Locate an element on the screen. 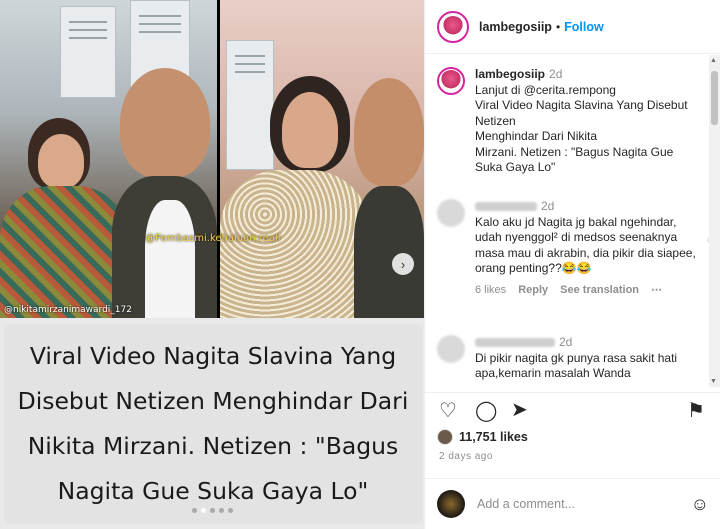 The width and height of the screenshot is (720, 529). next-slide-button: › is located at coordinates (403, 264).